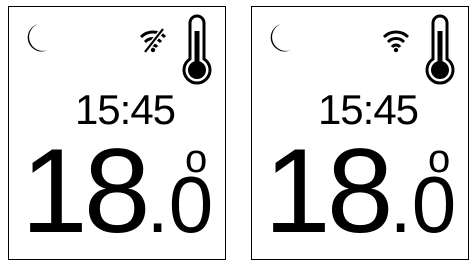 Image resolution: width=471 pixels, height=266 pixels. I want to click on wifi-icon, so click(396, 41).